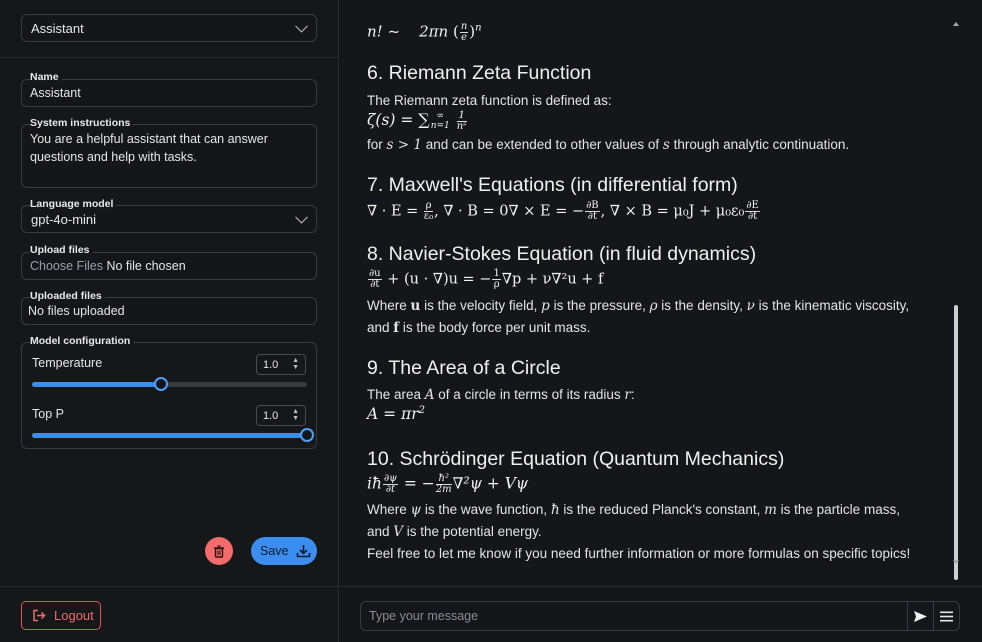  I want to click on text: is the pressure,, so click(599, 305).